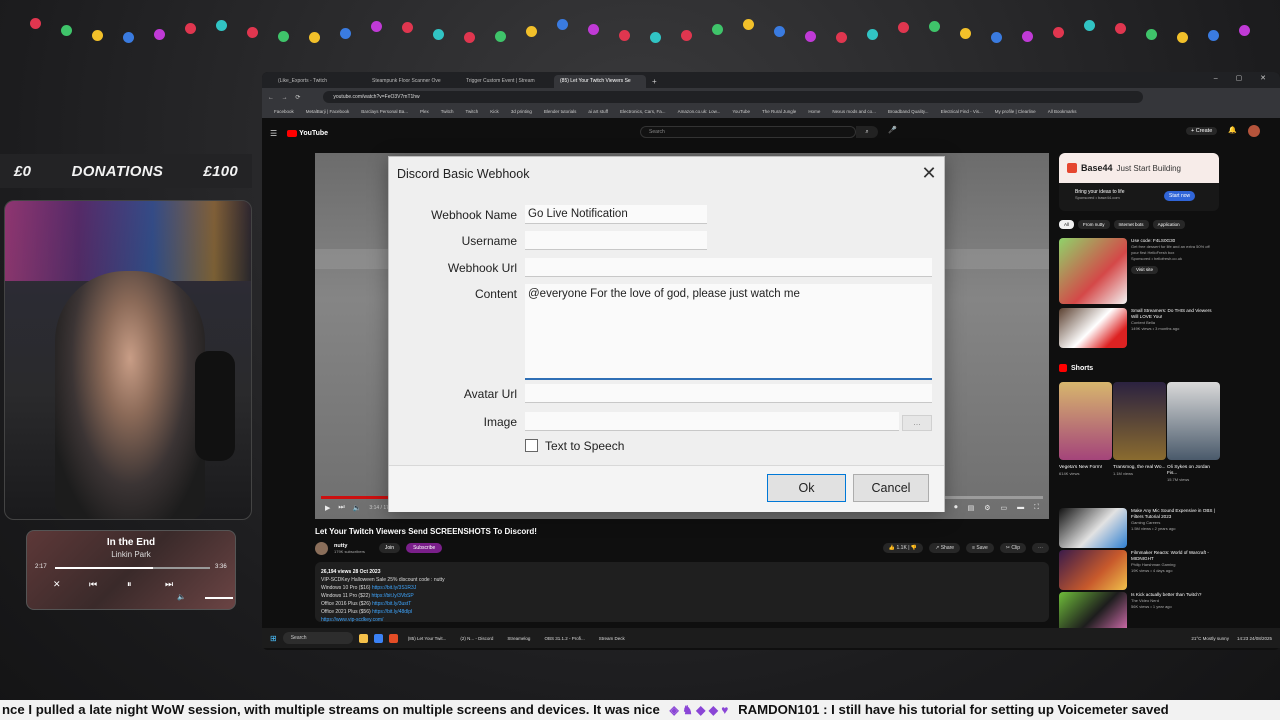 The width and height of the screenshot is (1280, 720). I want to click on chip-from-nutty: From nutty, so click(1094, 224).